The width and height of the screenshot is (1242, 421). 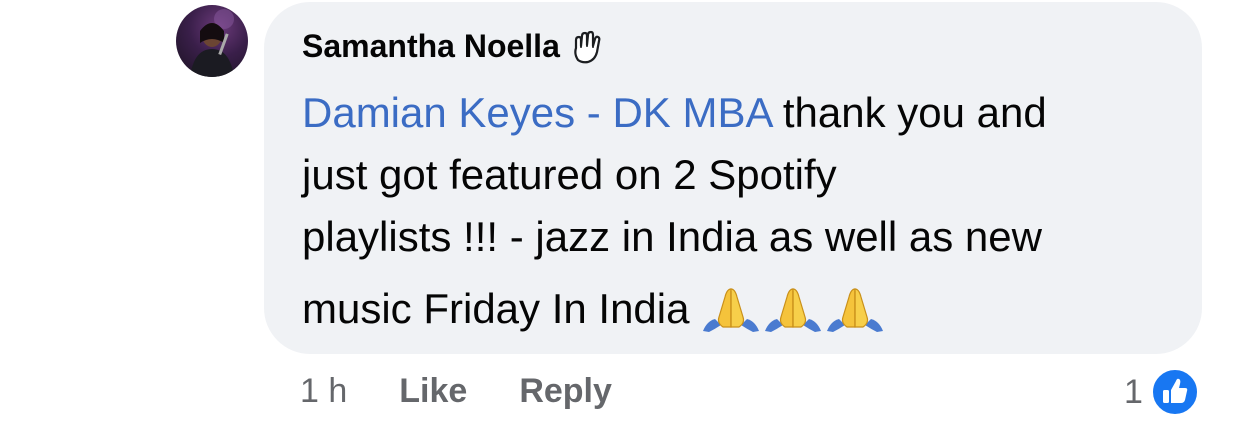 What do you see at coordinates (212, 41) in the screenshot?
I see `avatar` at bounding box center [212, 41].